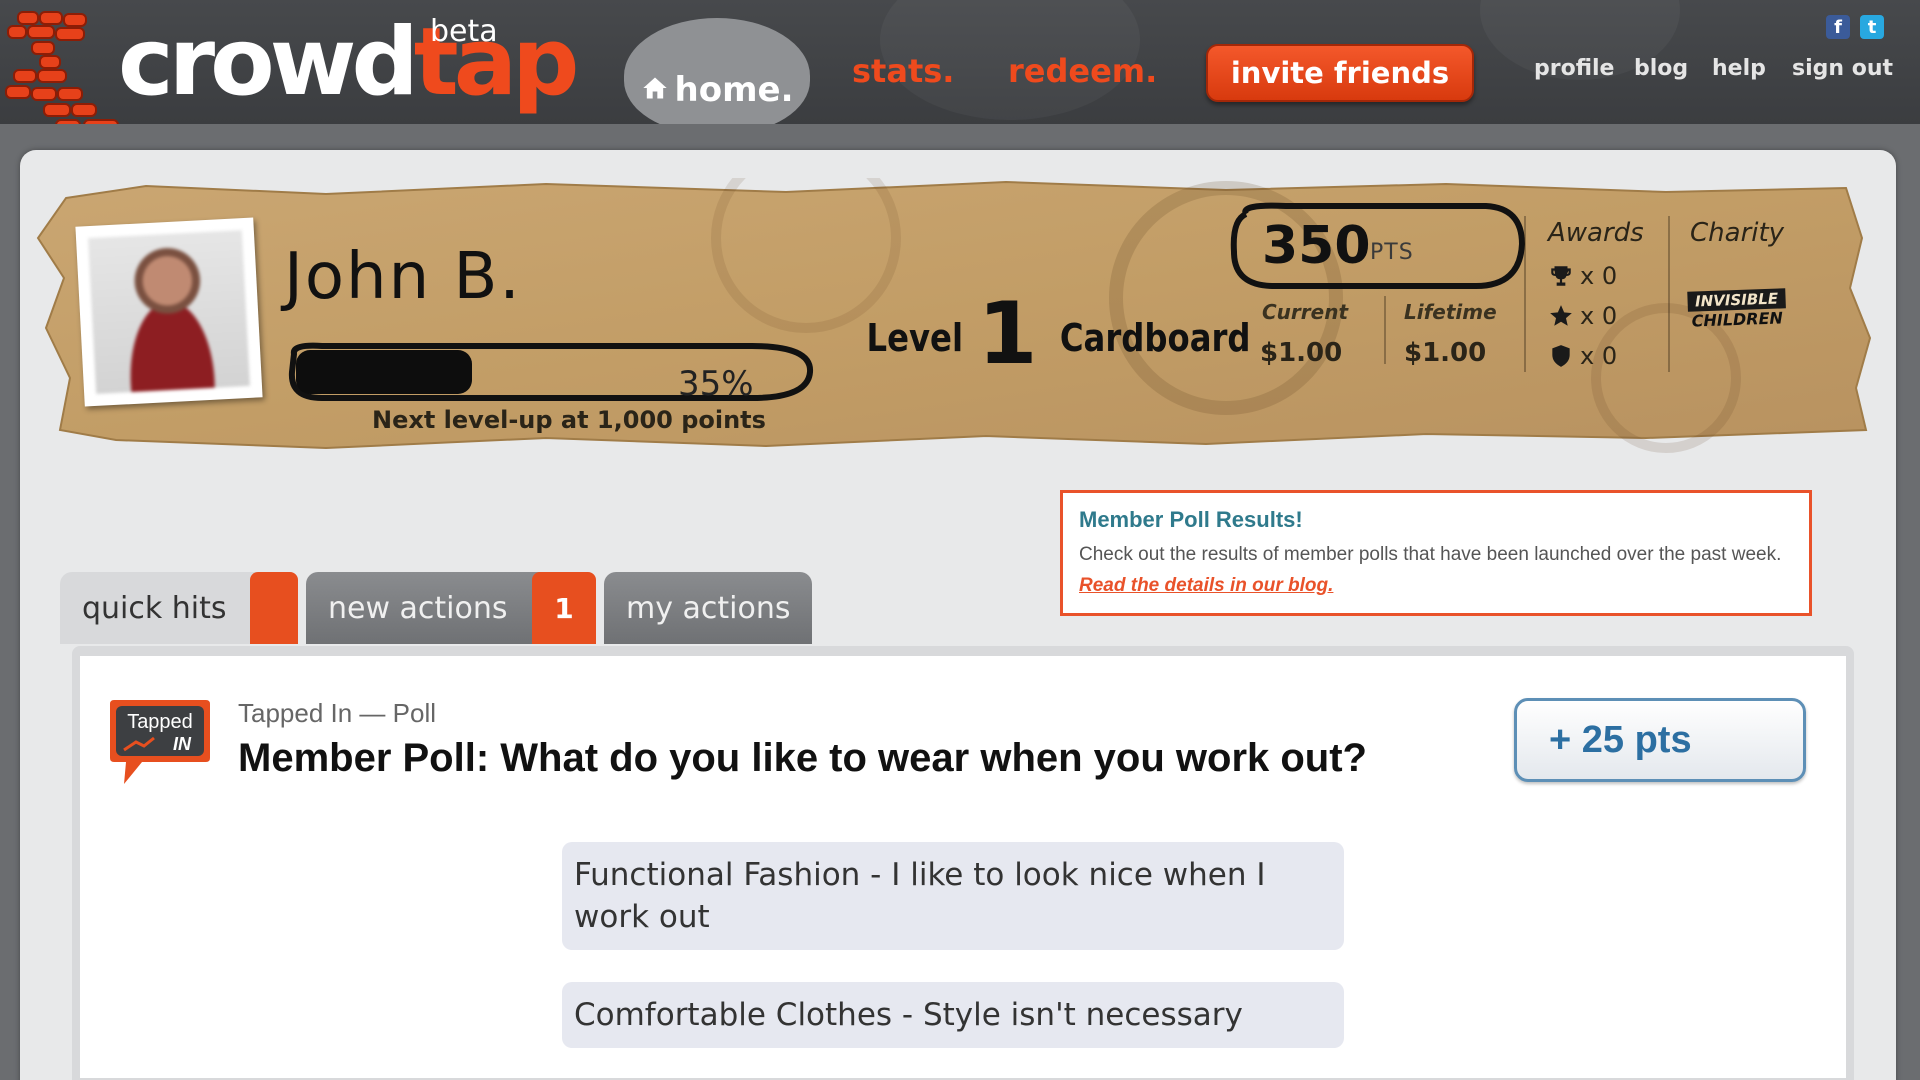 The height and width of the screenshot is (1080, 1920). What do you see at coordinates (1561, 356) in the screenshot?
I see `shield-icon` at bounding box center [1561, 356].